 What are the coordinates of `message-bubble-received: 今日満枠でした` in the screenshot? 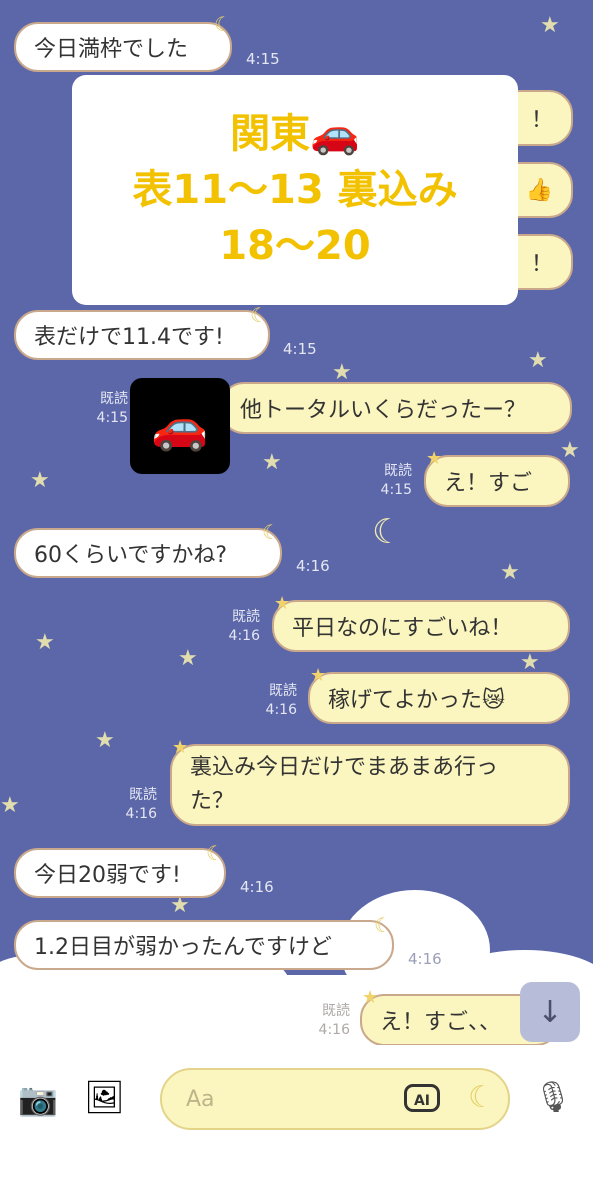 It's located at (123, 47).